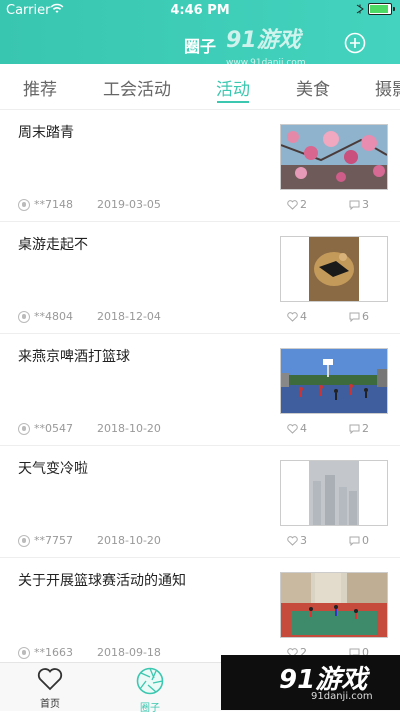 This screenshot has height=714, width=400. What do you see at coordinates (53, 428) in the screenshot?
I see `post-user: **0547` at bounding box center [53, 428].